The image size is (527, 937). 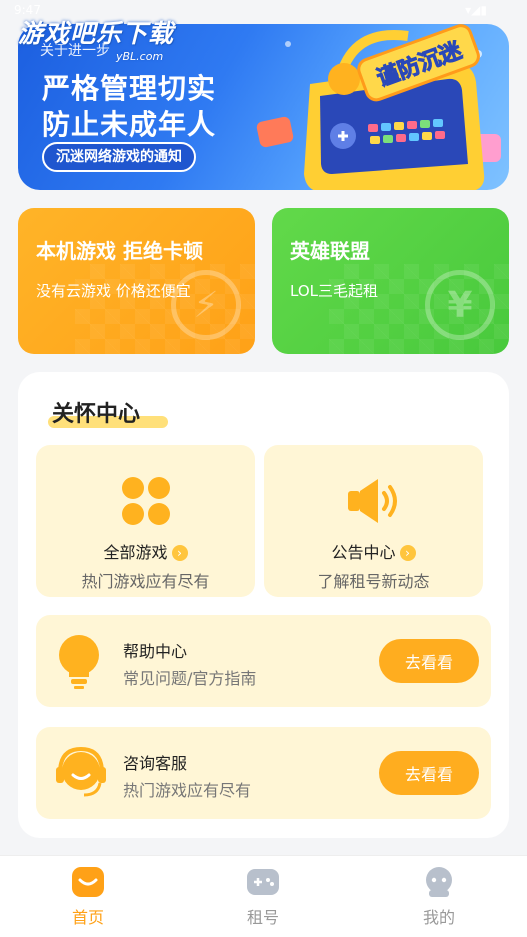 I want to click on home-icon, so click(x=88, y=882).